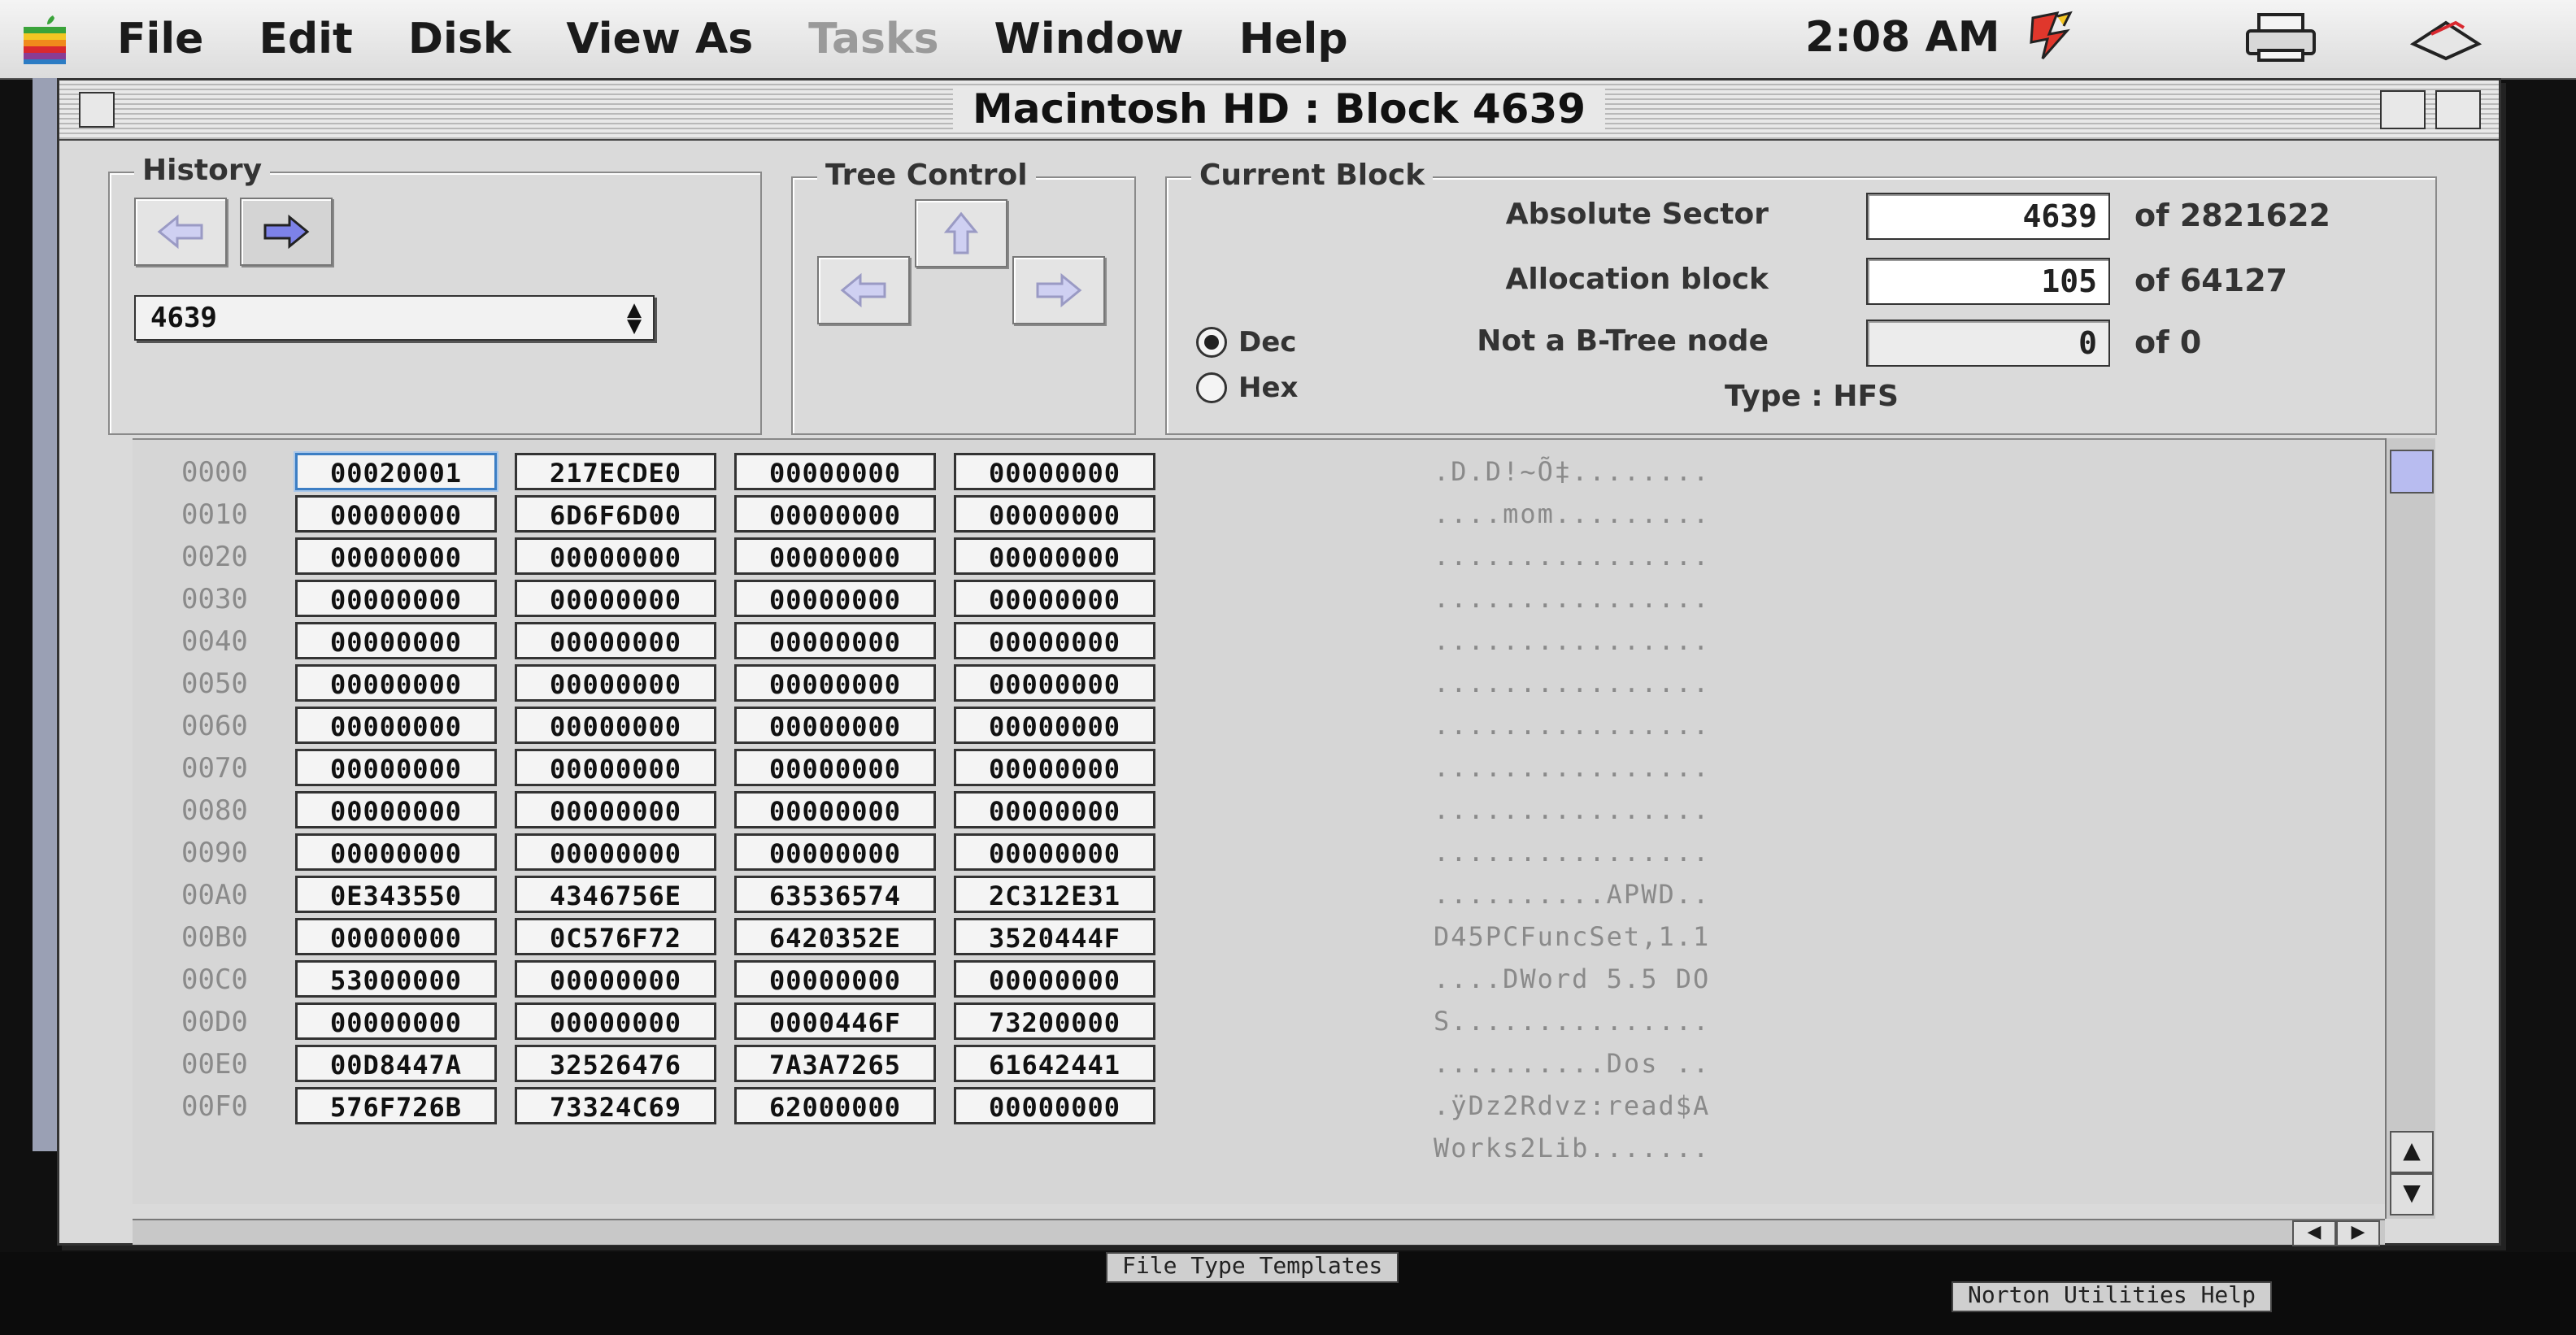  I want to click on menu-edit: Edit, so click(306, 39).